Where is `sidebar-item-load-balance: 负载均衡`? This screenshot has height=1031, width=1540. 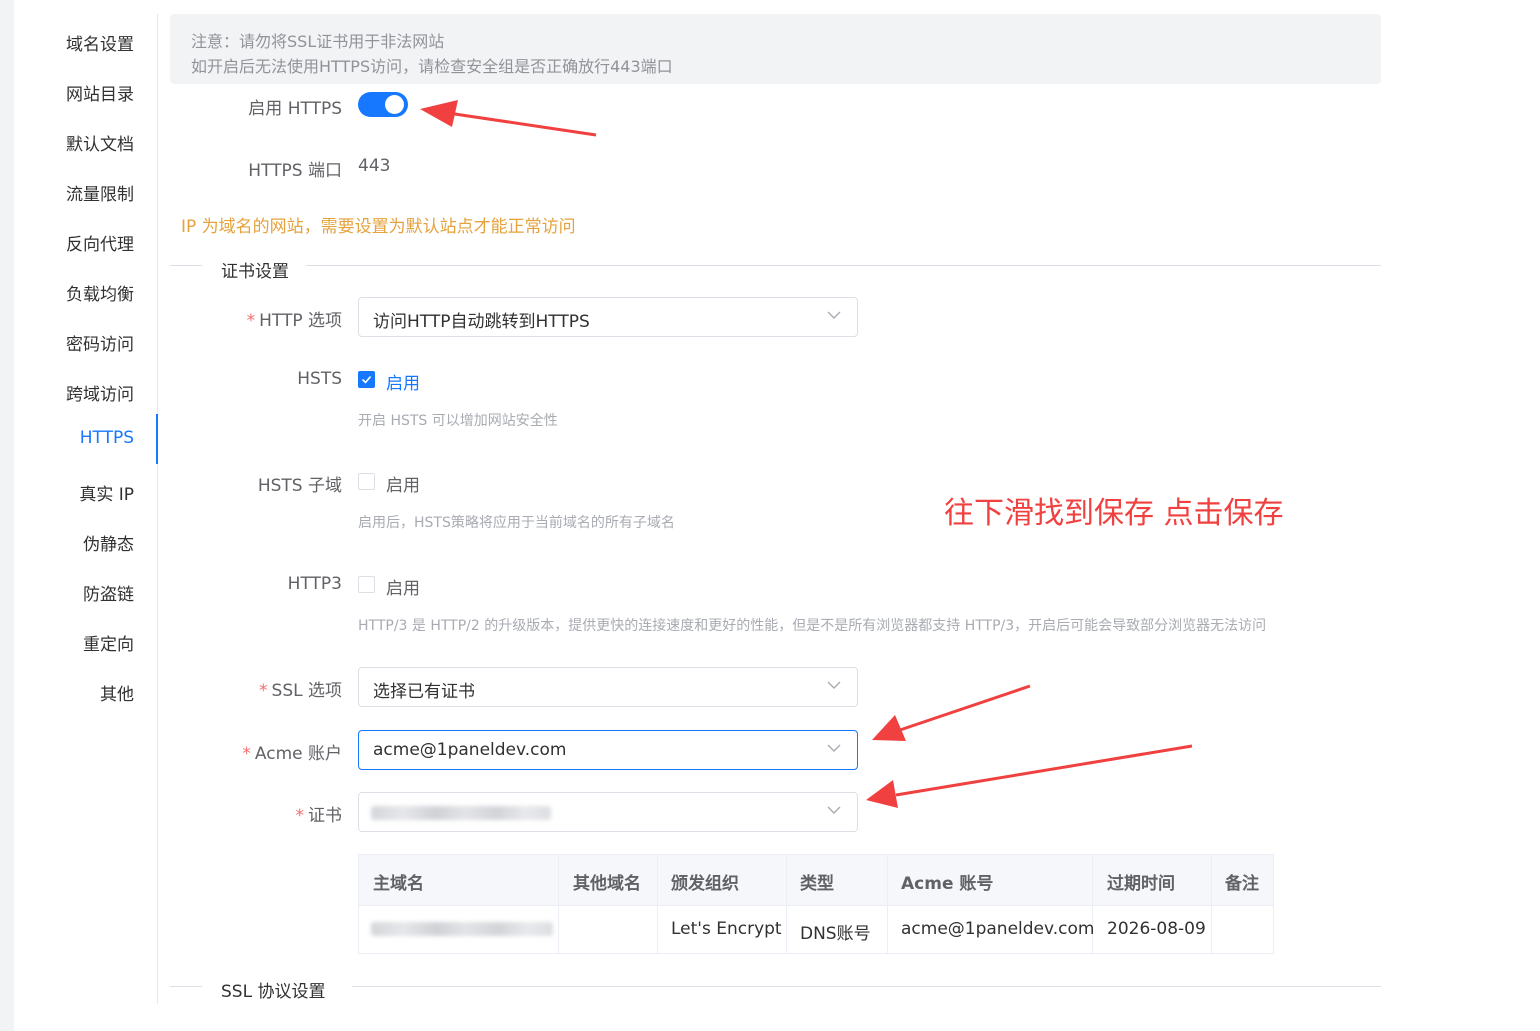
sidebar-item-load-balance: 负载均衡 is located at coordinates (100, 292).